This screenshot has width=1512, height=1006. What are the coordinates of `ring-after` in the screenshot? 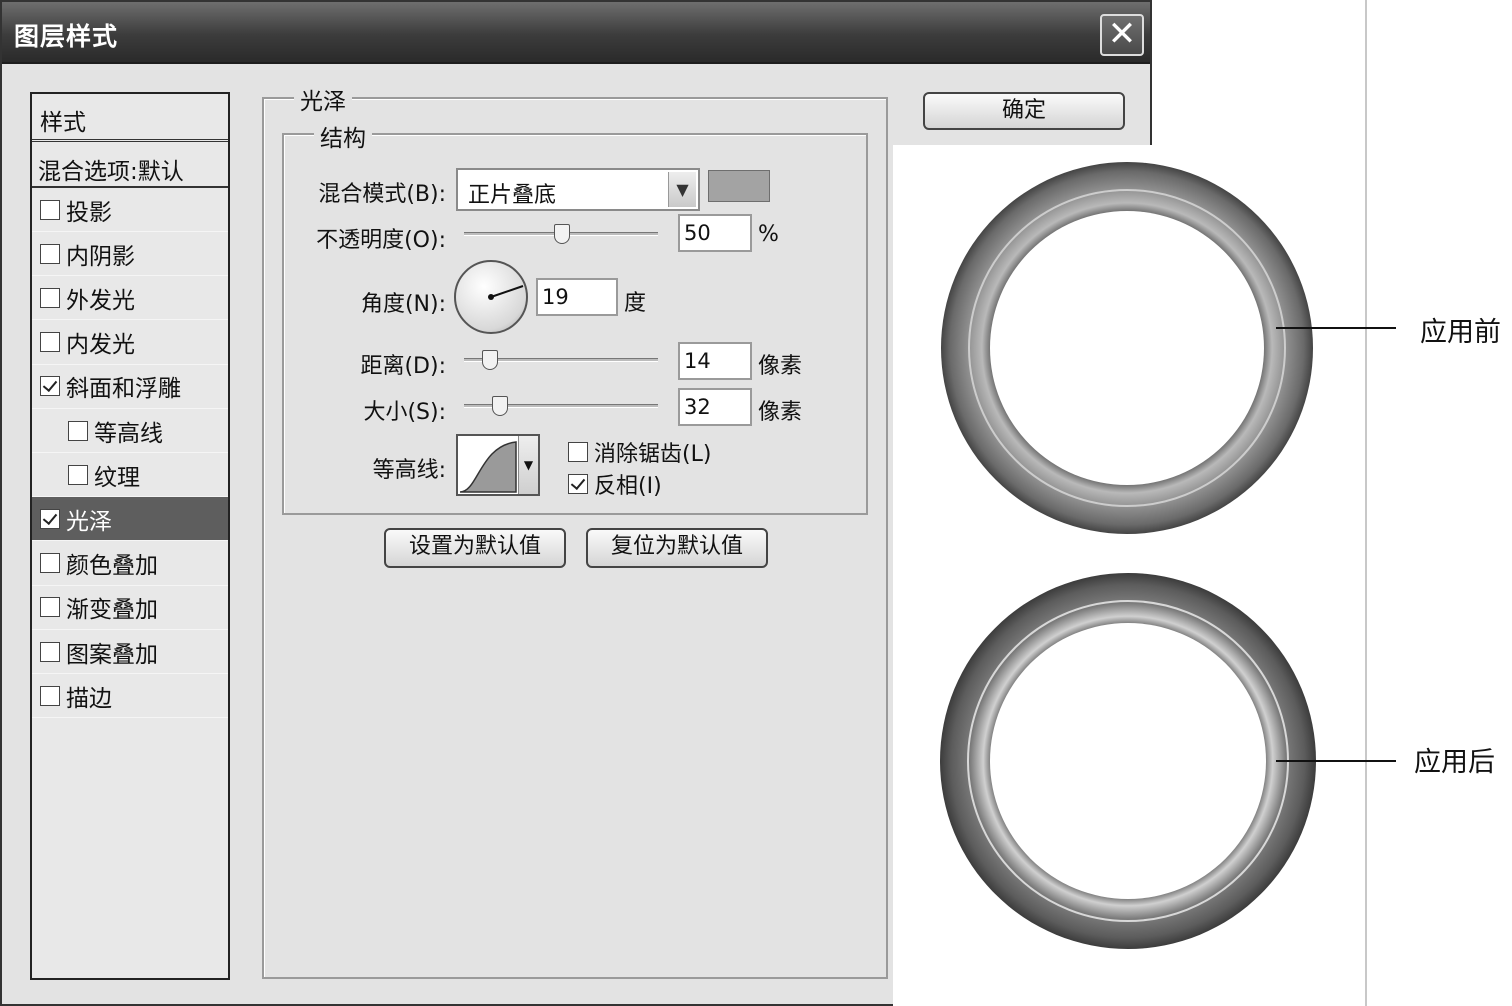 It's located at (1128, 761).